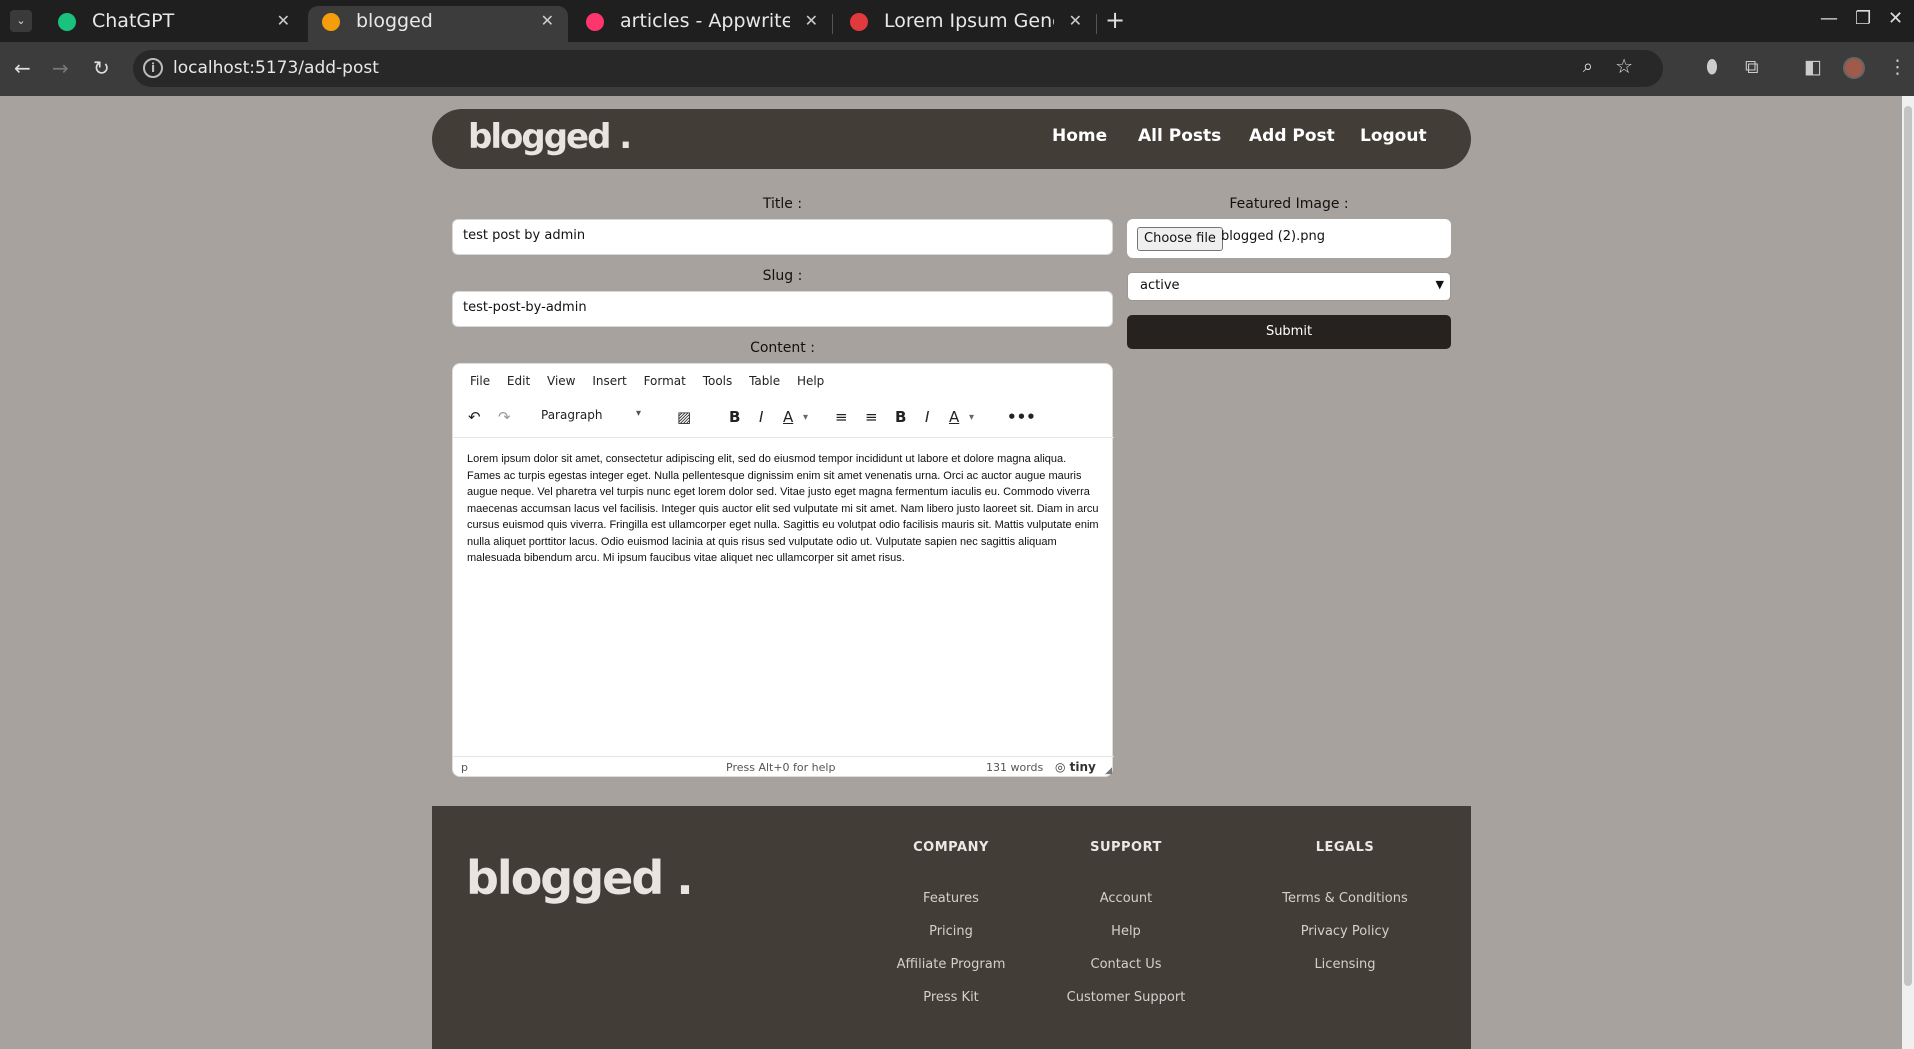 This screenshot has width=1914, height=1049. I want to click on page-scrollbar, so click(1908, 572).